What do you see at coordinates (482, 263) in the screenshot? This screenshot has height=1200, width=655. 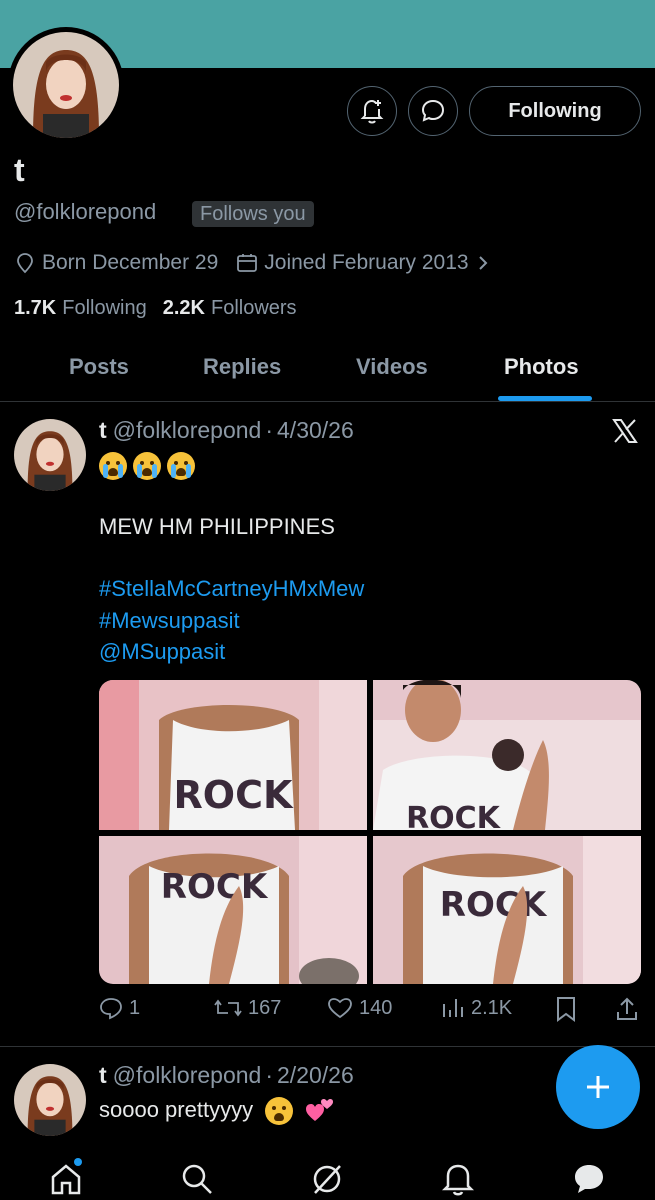 I see `chevron-right-icon` at bounding box center [482, 263].